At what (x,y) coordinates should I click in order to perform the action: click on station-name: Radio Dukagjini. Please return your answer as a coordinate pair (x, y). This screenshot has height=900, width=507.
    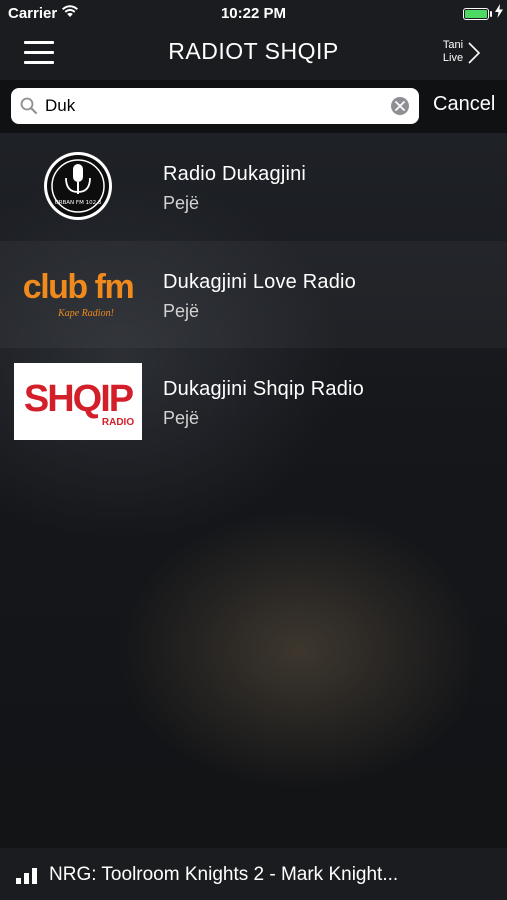
    Looking at the image, I should click on (235, 174).